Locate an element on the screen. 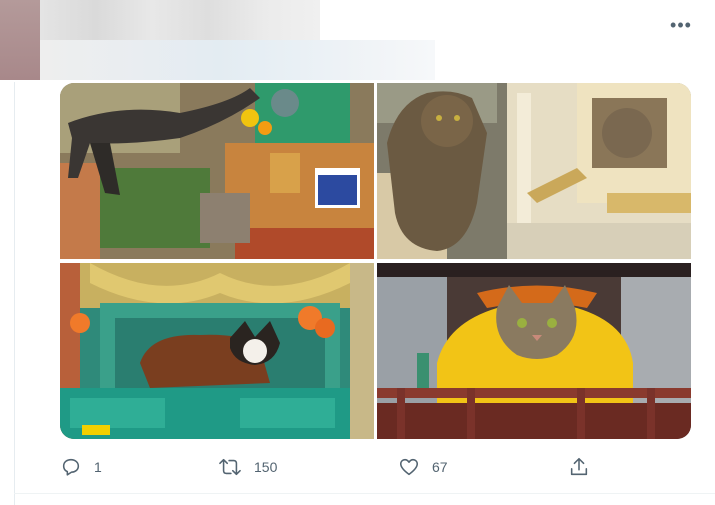 The height and width of the screenshot is (505, 715). share-icon is located at coordinates (579, 466).